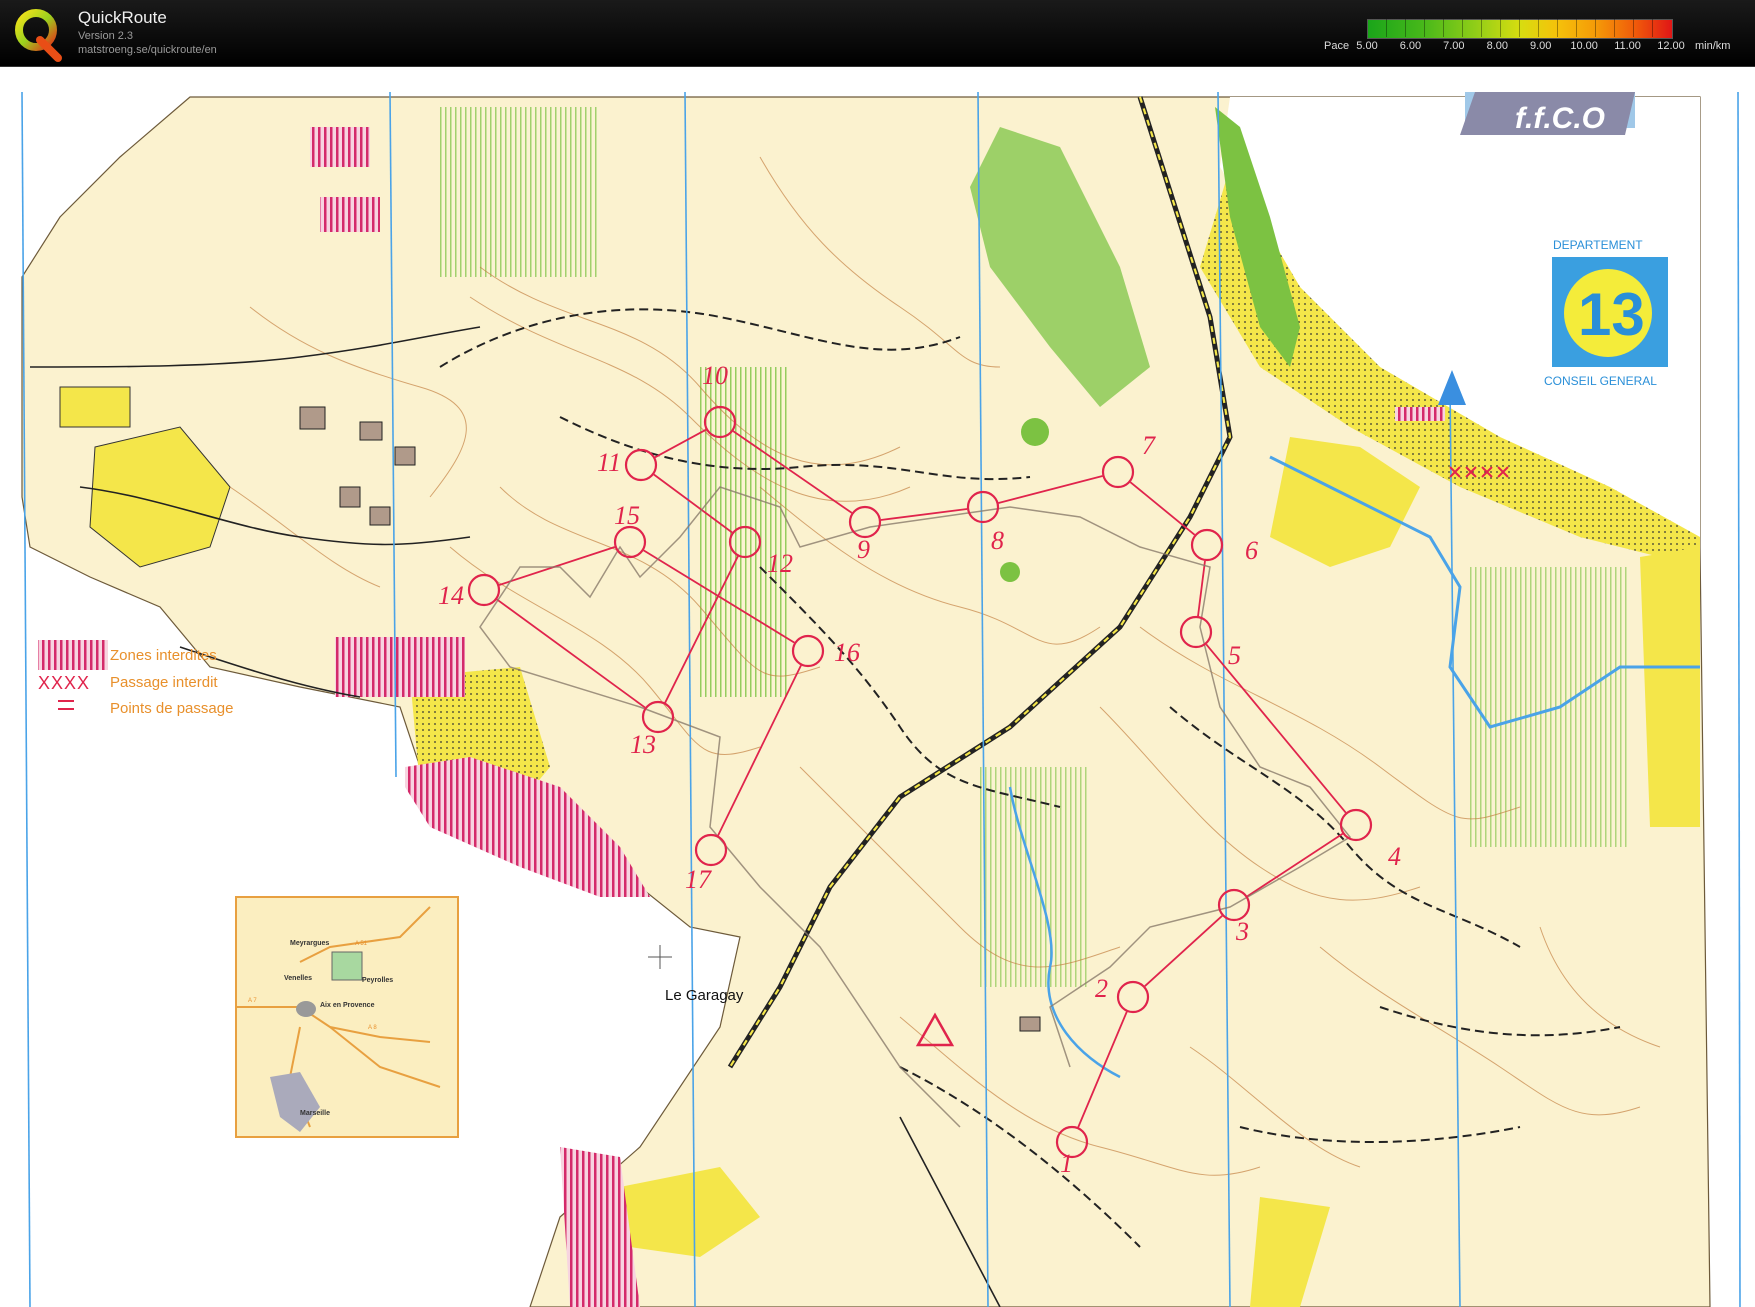 Image resolution: width=1755 pixels, height=1307 pixels. Describe the element at coordinates (298, 978) in the screenshot. I see `inset-town-label: Venelles` at that location.